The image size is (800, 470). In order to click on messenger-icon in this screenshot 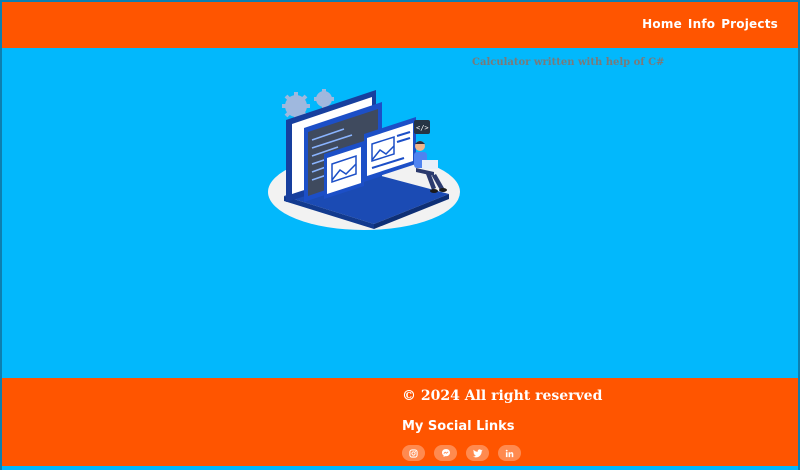, I will do `click(445, 453)`.